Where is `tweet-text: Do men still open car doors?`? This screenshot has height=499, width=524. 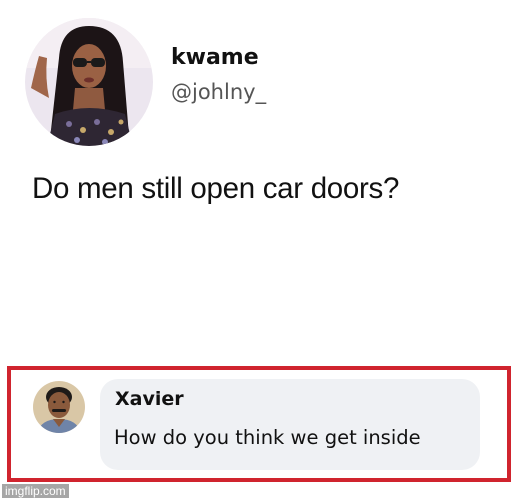 tweet-text: Do men still open car doors? is located at coordinates (216, 188).